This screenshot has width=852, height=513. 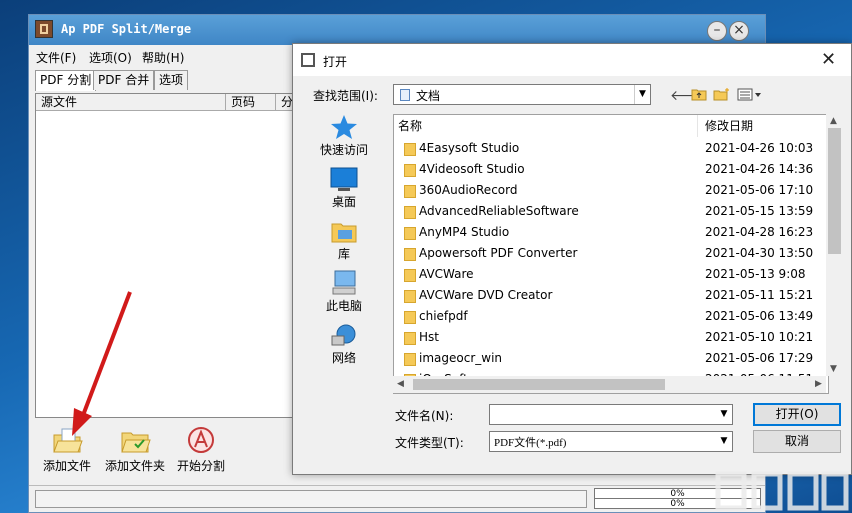 I want to click on window-title: Ap PDF Split/Merge, so click(x=126, y=29).